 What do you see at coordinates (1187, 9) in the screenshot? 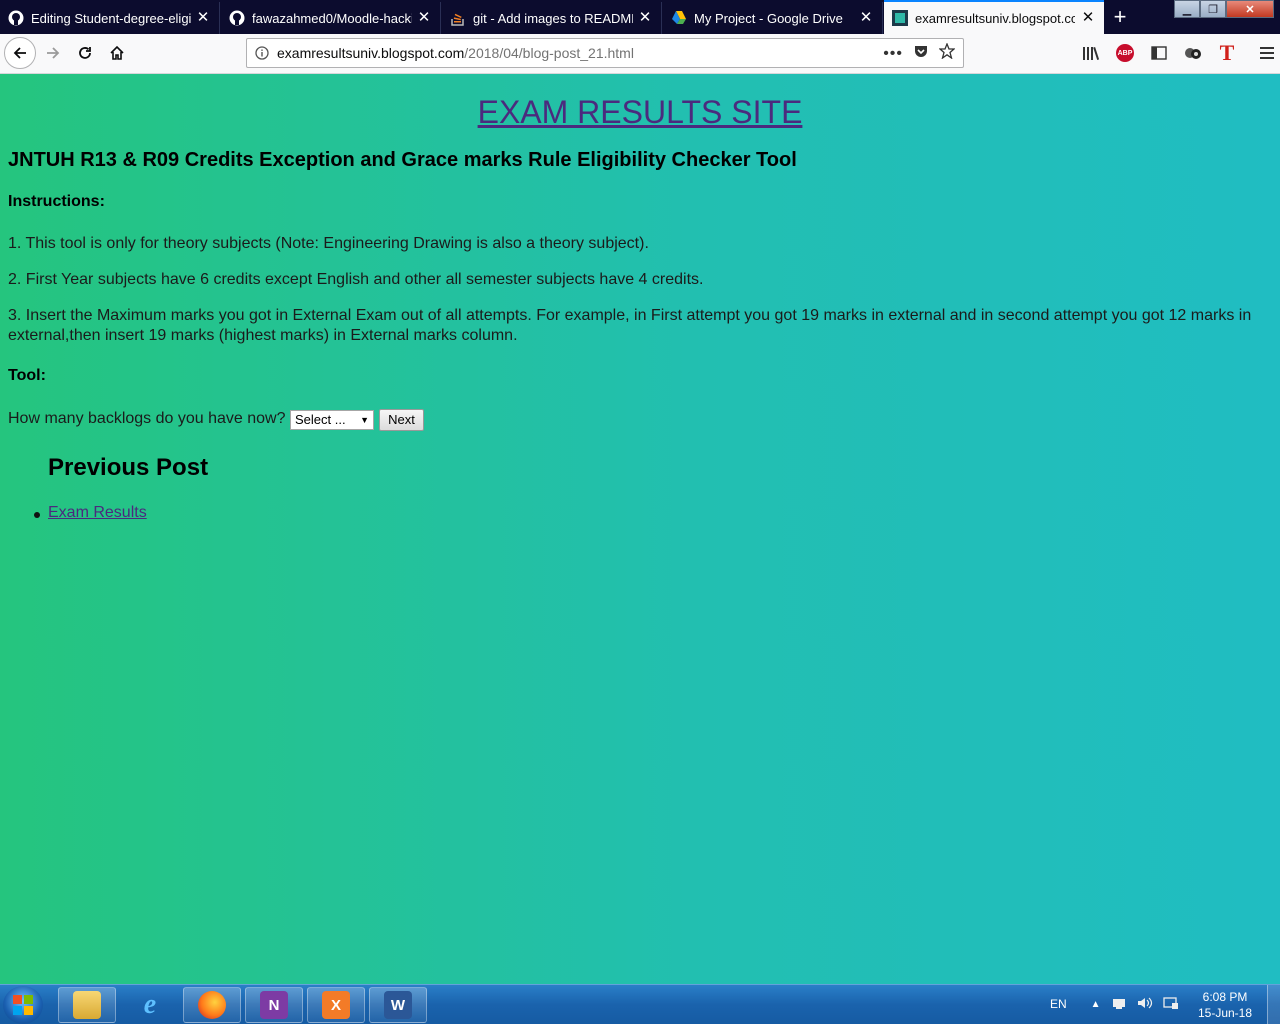
I see `minimize-button: ▁` at bounding box center [1187, 9].